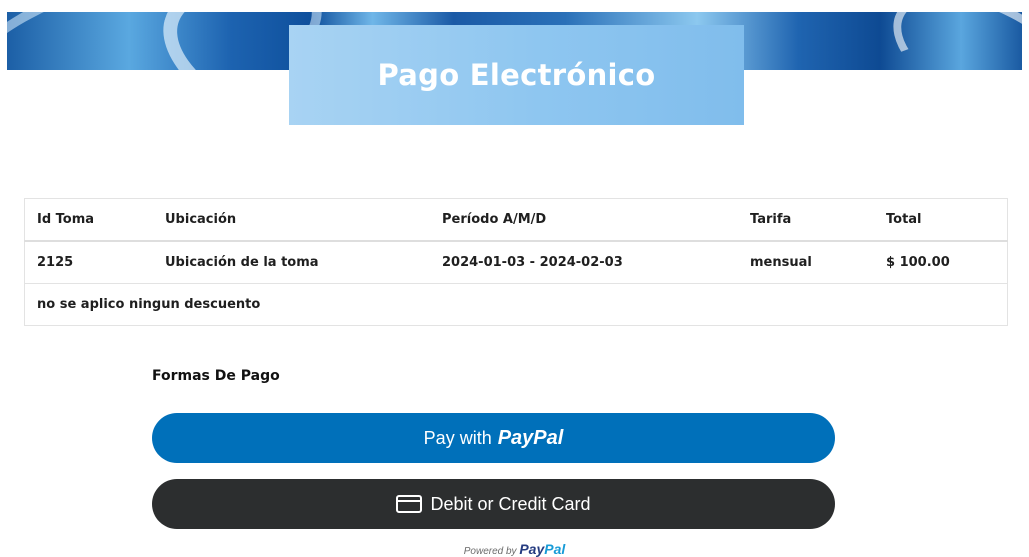  Describe the element at coordinates (490, 551) in the screenshot. I see `powered-by-text: Powered by` at that location.